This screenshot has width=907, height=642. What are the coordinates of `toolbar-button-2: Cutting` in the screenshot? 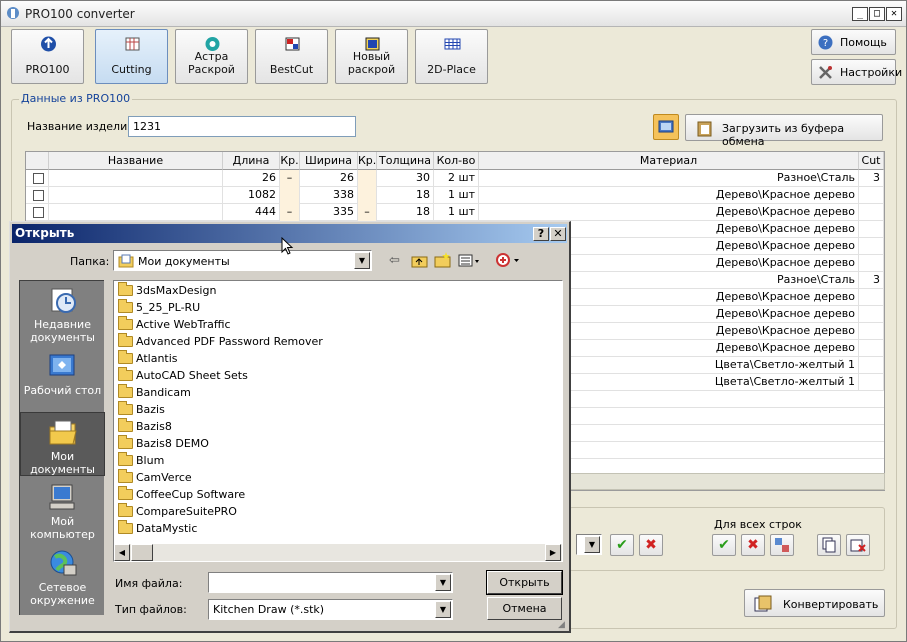 It's located at (131, 56).